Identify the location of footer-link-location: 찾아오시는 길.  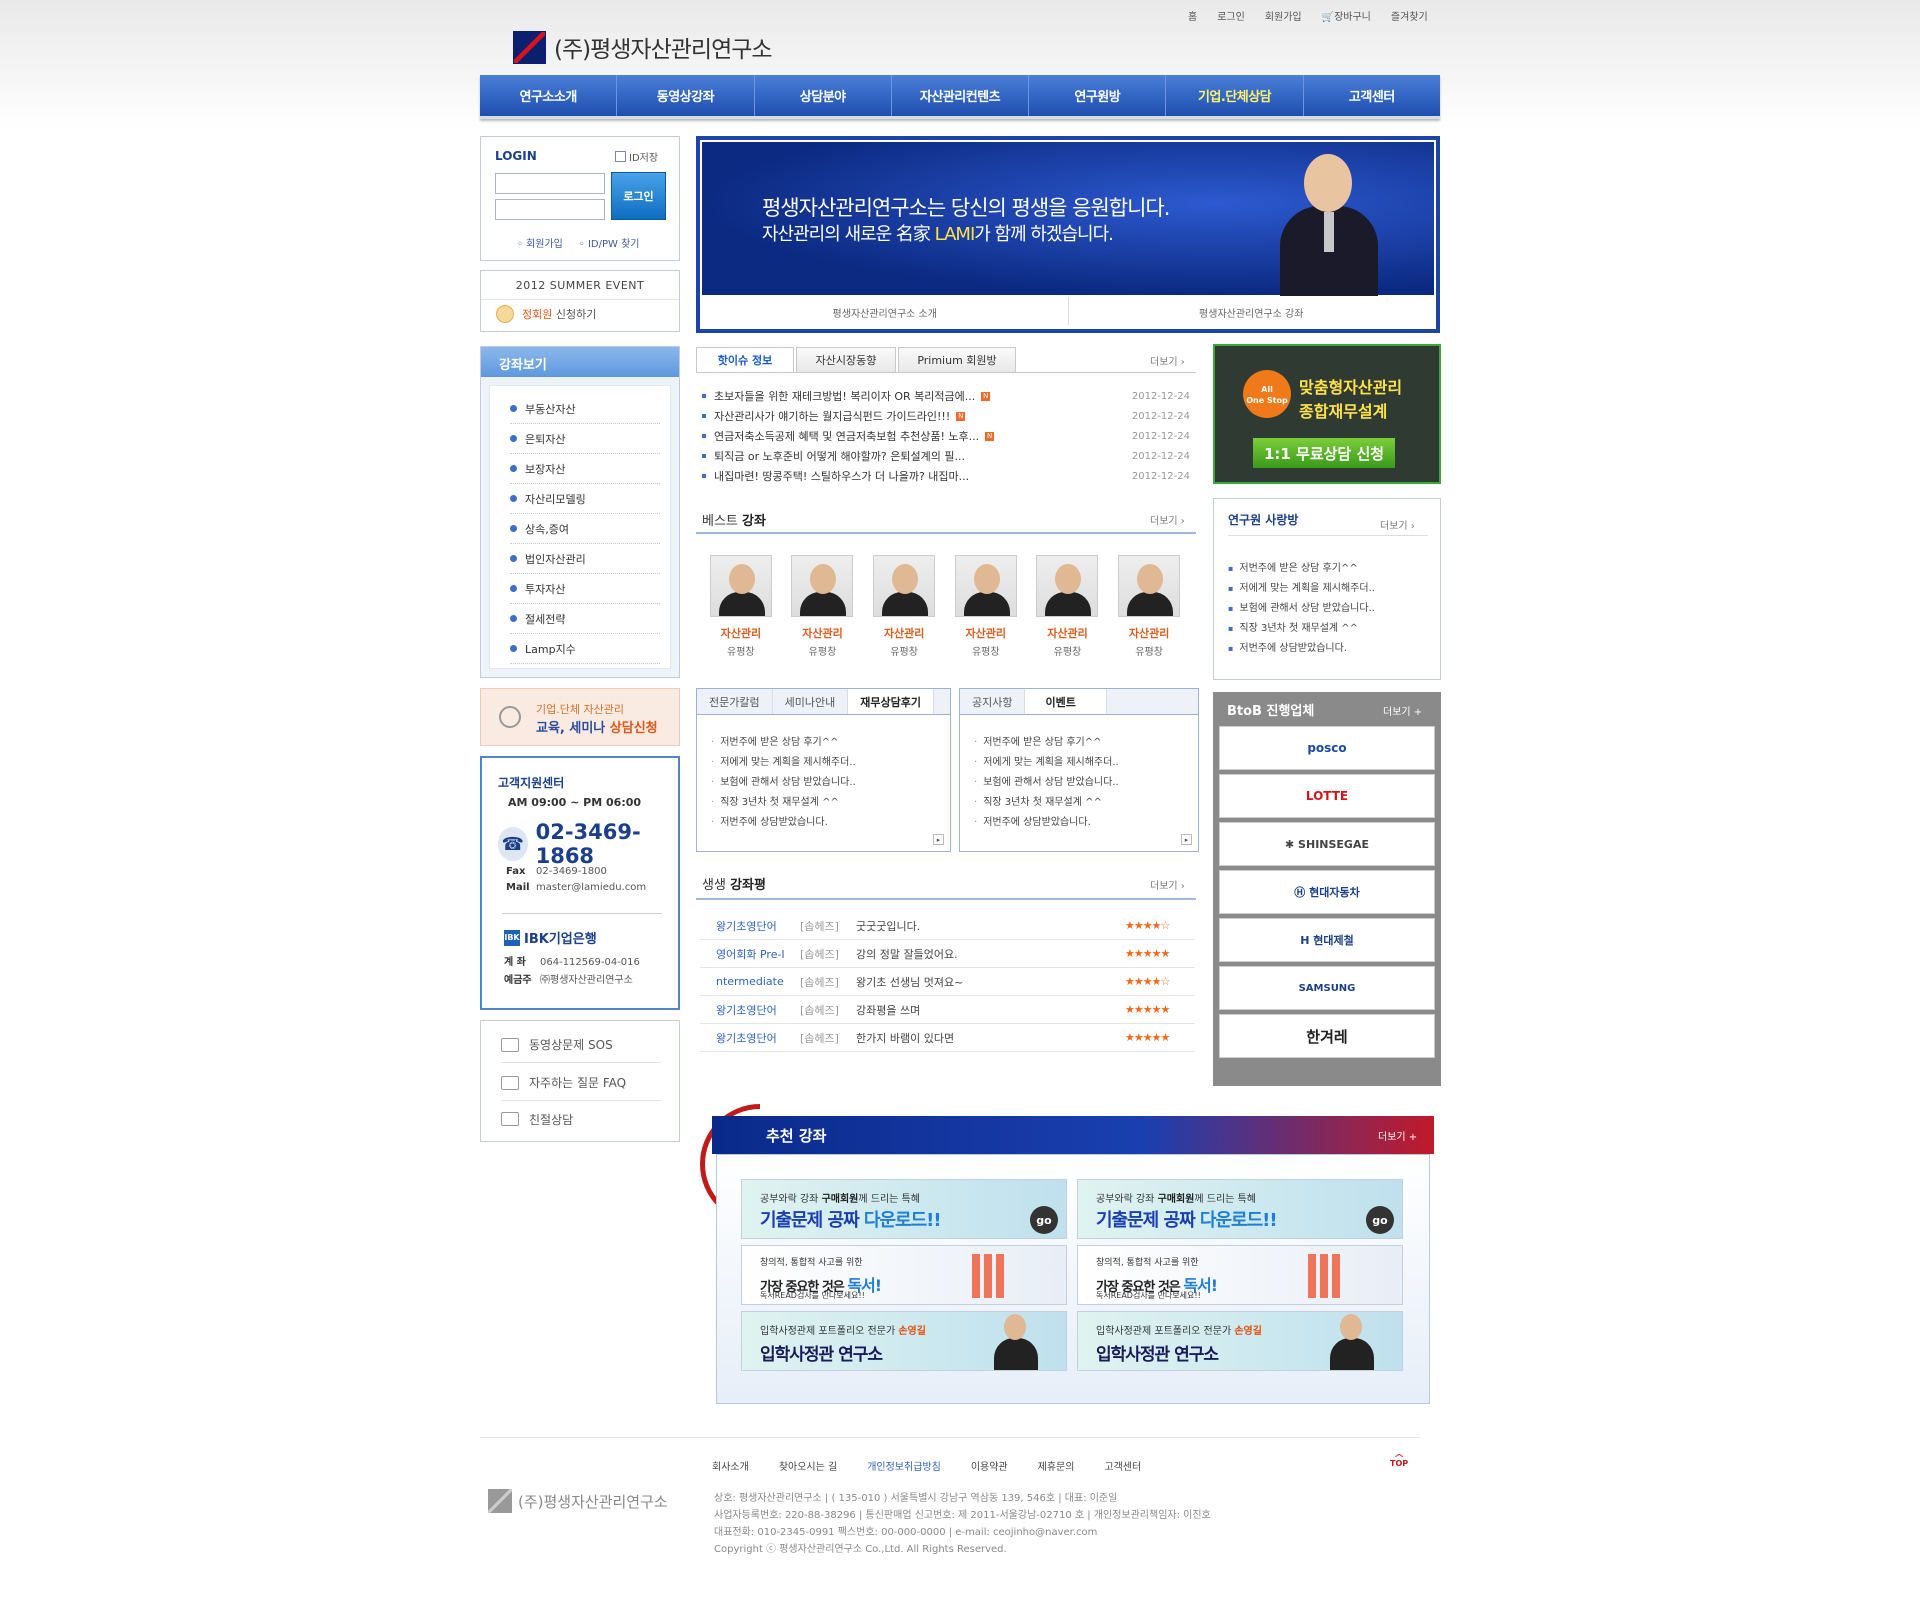
(808, 1465).